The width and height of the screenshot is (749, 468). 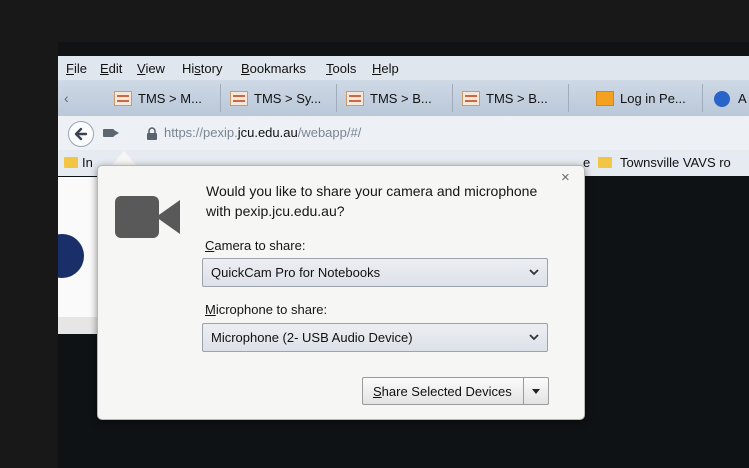 What do you see at coordinates (742, 98) in the screenshot?
I see `tab-label: A` at bounding box center [742, 98].